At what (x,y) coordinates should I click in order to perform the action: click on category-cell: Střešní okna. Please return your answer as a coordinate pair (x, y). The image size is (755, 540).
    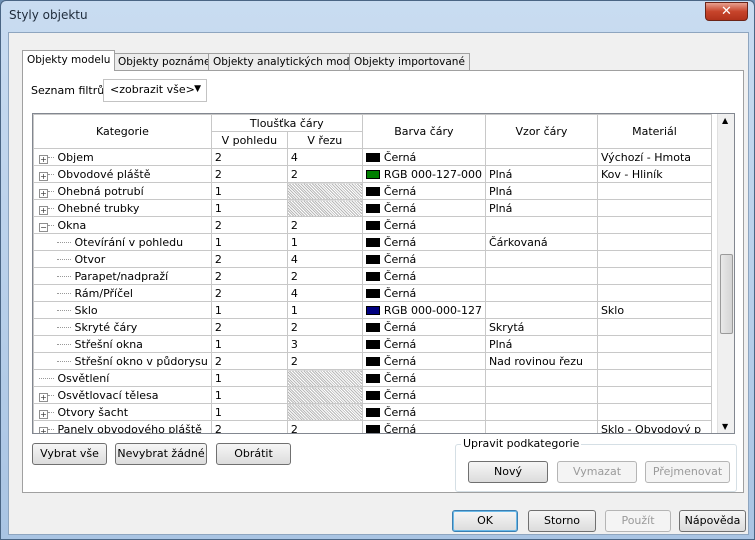
    Looking at the image, I should click on (122, 344).